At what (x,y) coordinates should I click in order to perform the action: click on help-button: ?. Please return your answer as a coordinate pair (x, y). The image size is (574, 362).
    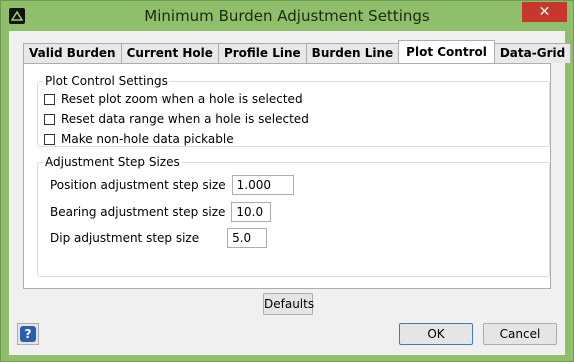
    Looking at the image, I should click on (28, 334).